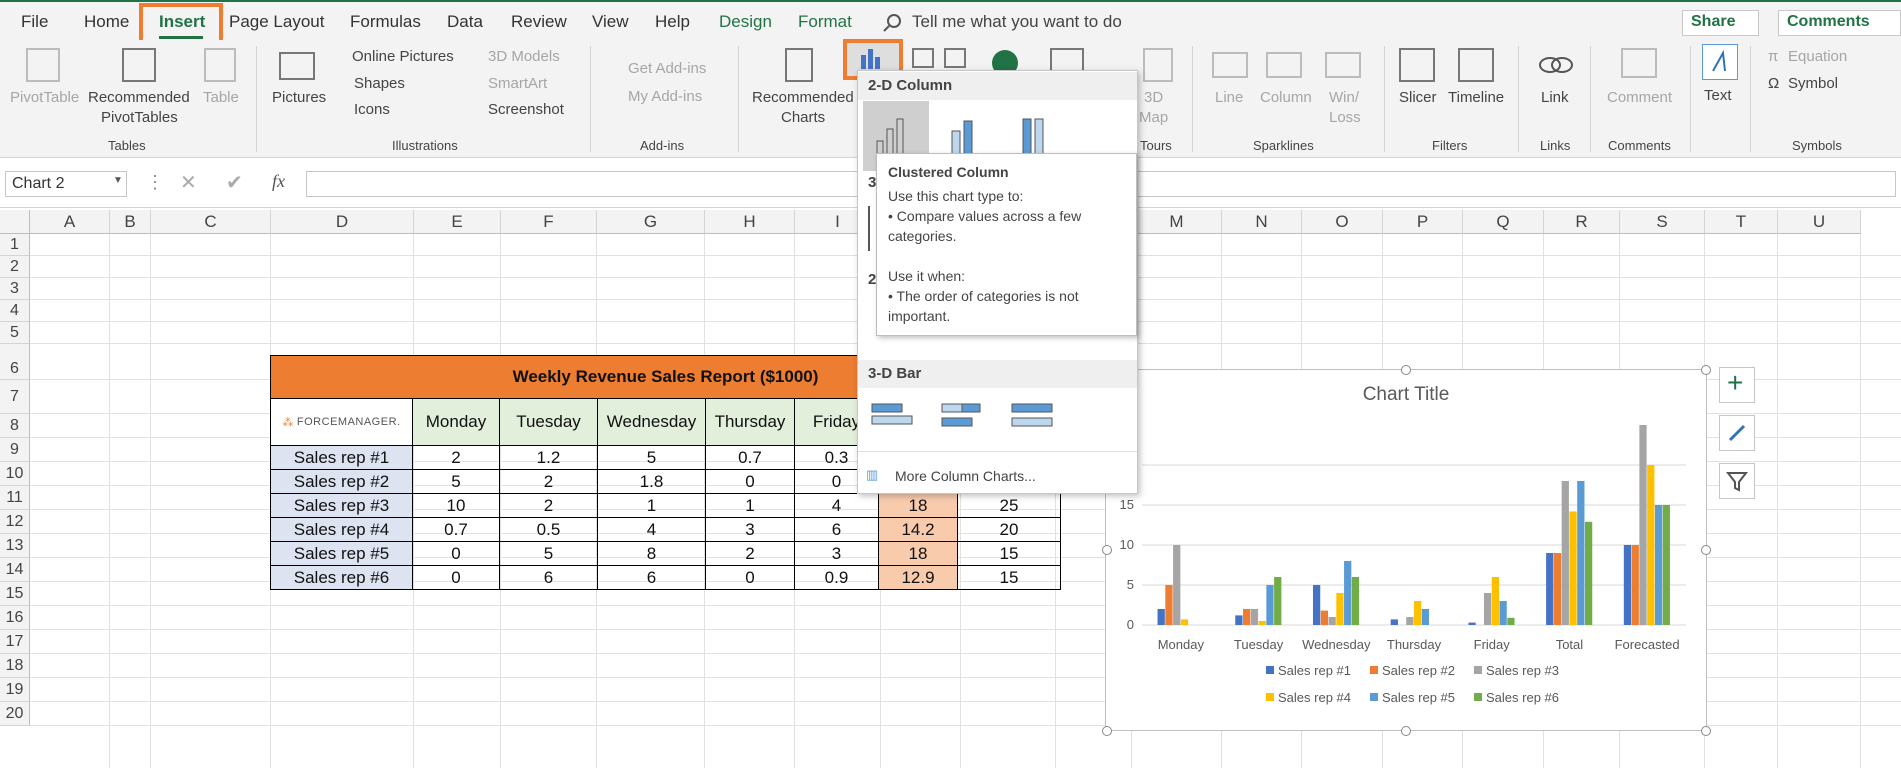 The height and width of the screenshot is (768, 1901). What do you see at coordinates (139, 97) in the screenshot?
I see `recommended-pivot-line1: Recommended` at bounding box center [139, 97].